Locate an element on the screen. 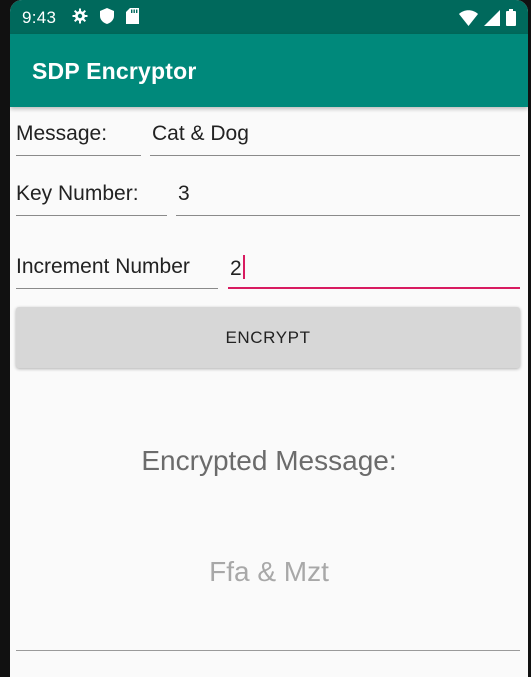 This screenshot has height=677, width=531. shield-icon is located at coordinates (107, 18).